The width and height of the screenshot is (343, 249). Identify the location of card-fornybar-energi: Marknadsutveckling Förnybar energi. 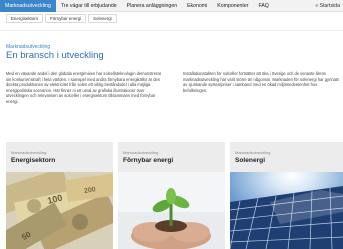
(171, 195).